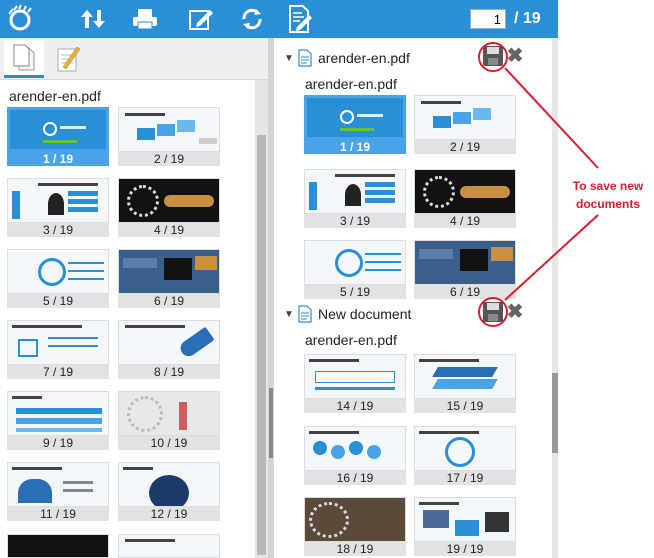  What do you see at coordinates (515, 56) in the screenshot?
I see `doc1-close-icon: ✖` at bounding box center [515, 56].